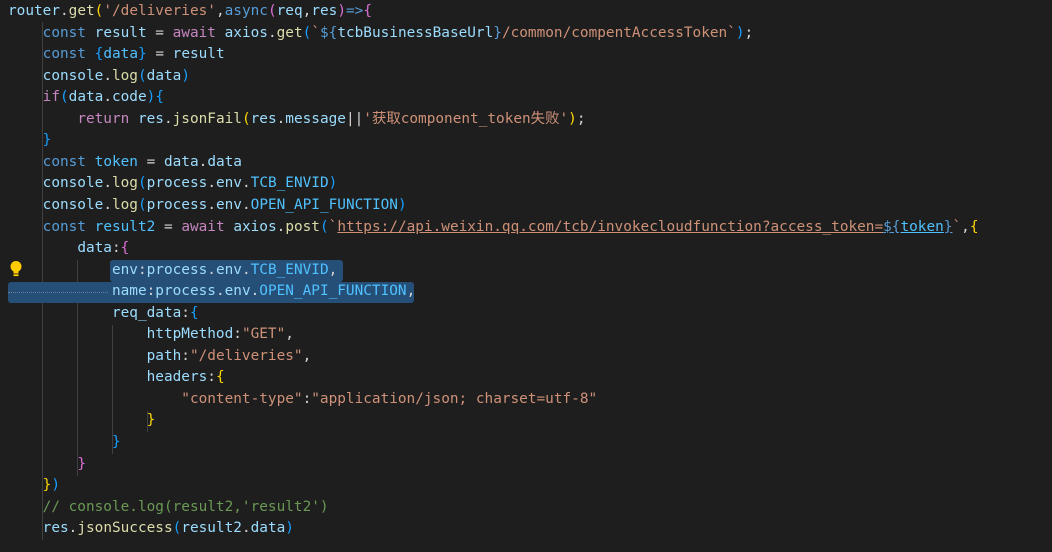  Describe the element at coordinates (194, 32) in the screenshot. I see `code-token: await` at that location.